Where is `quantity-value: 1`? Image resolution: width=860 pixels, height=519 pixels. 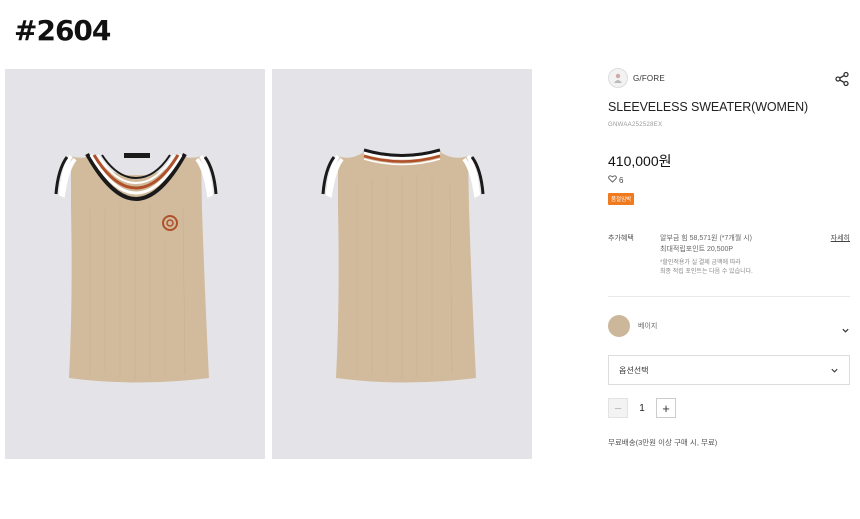
quantity-value: 1 is located at coordinates (642, 408).